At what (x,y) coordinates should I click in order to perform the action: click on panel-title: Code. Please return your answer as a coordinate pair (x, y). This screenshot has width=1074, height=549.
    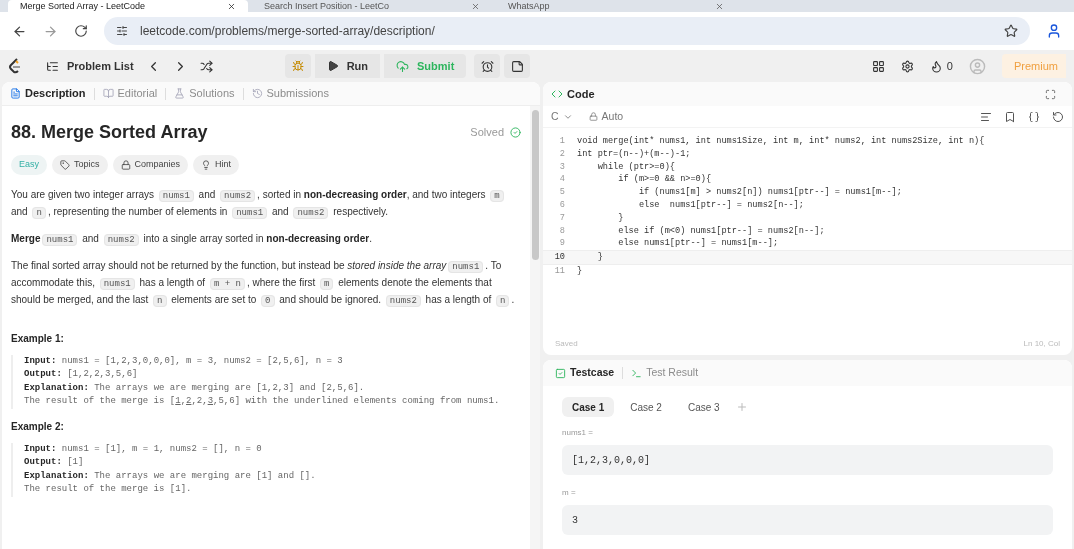
    Looking at the image, I should click on (581, 94).